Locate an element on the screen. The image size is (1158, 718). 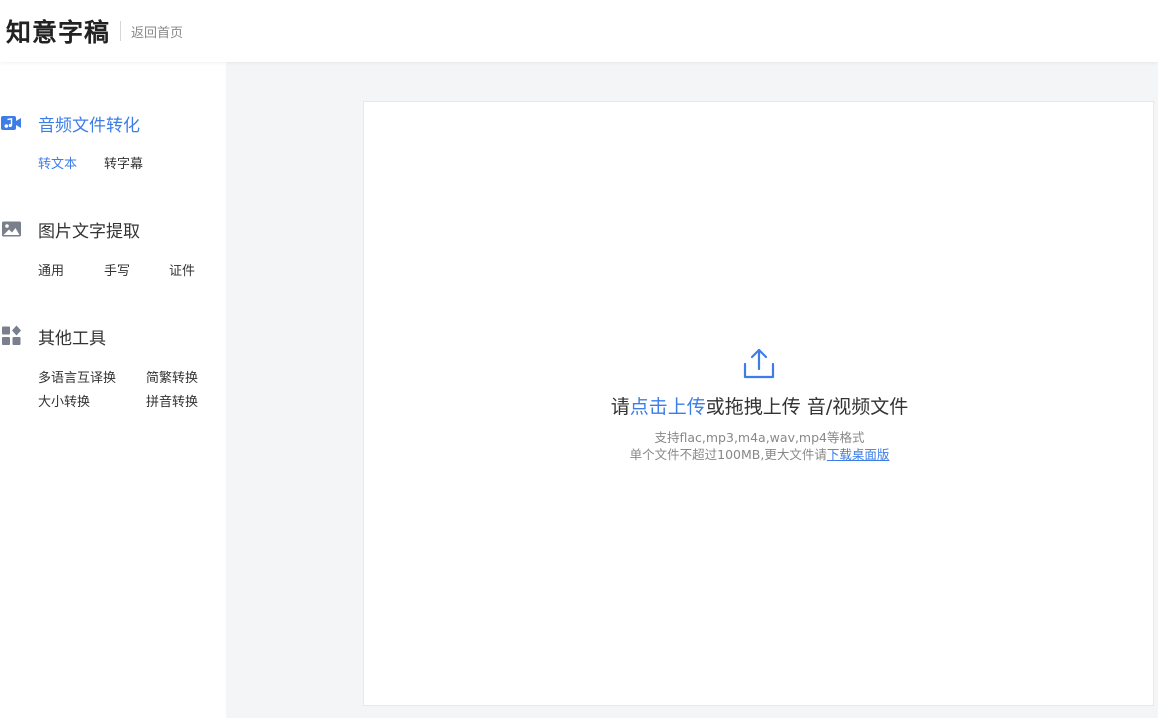
image-icon is located at coordinates (13, 229).